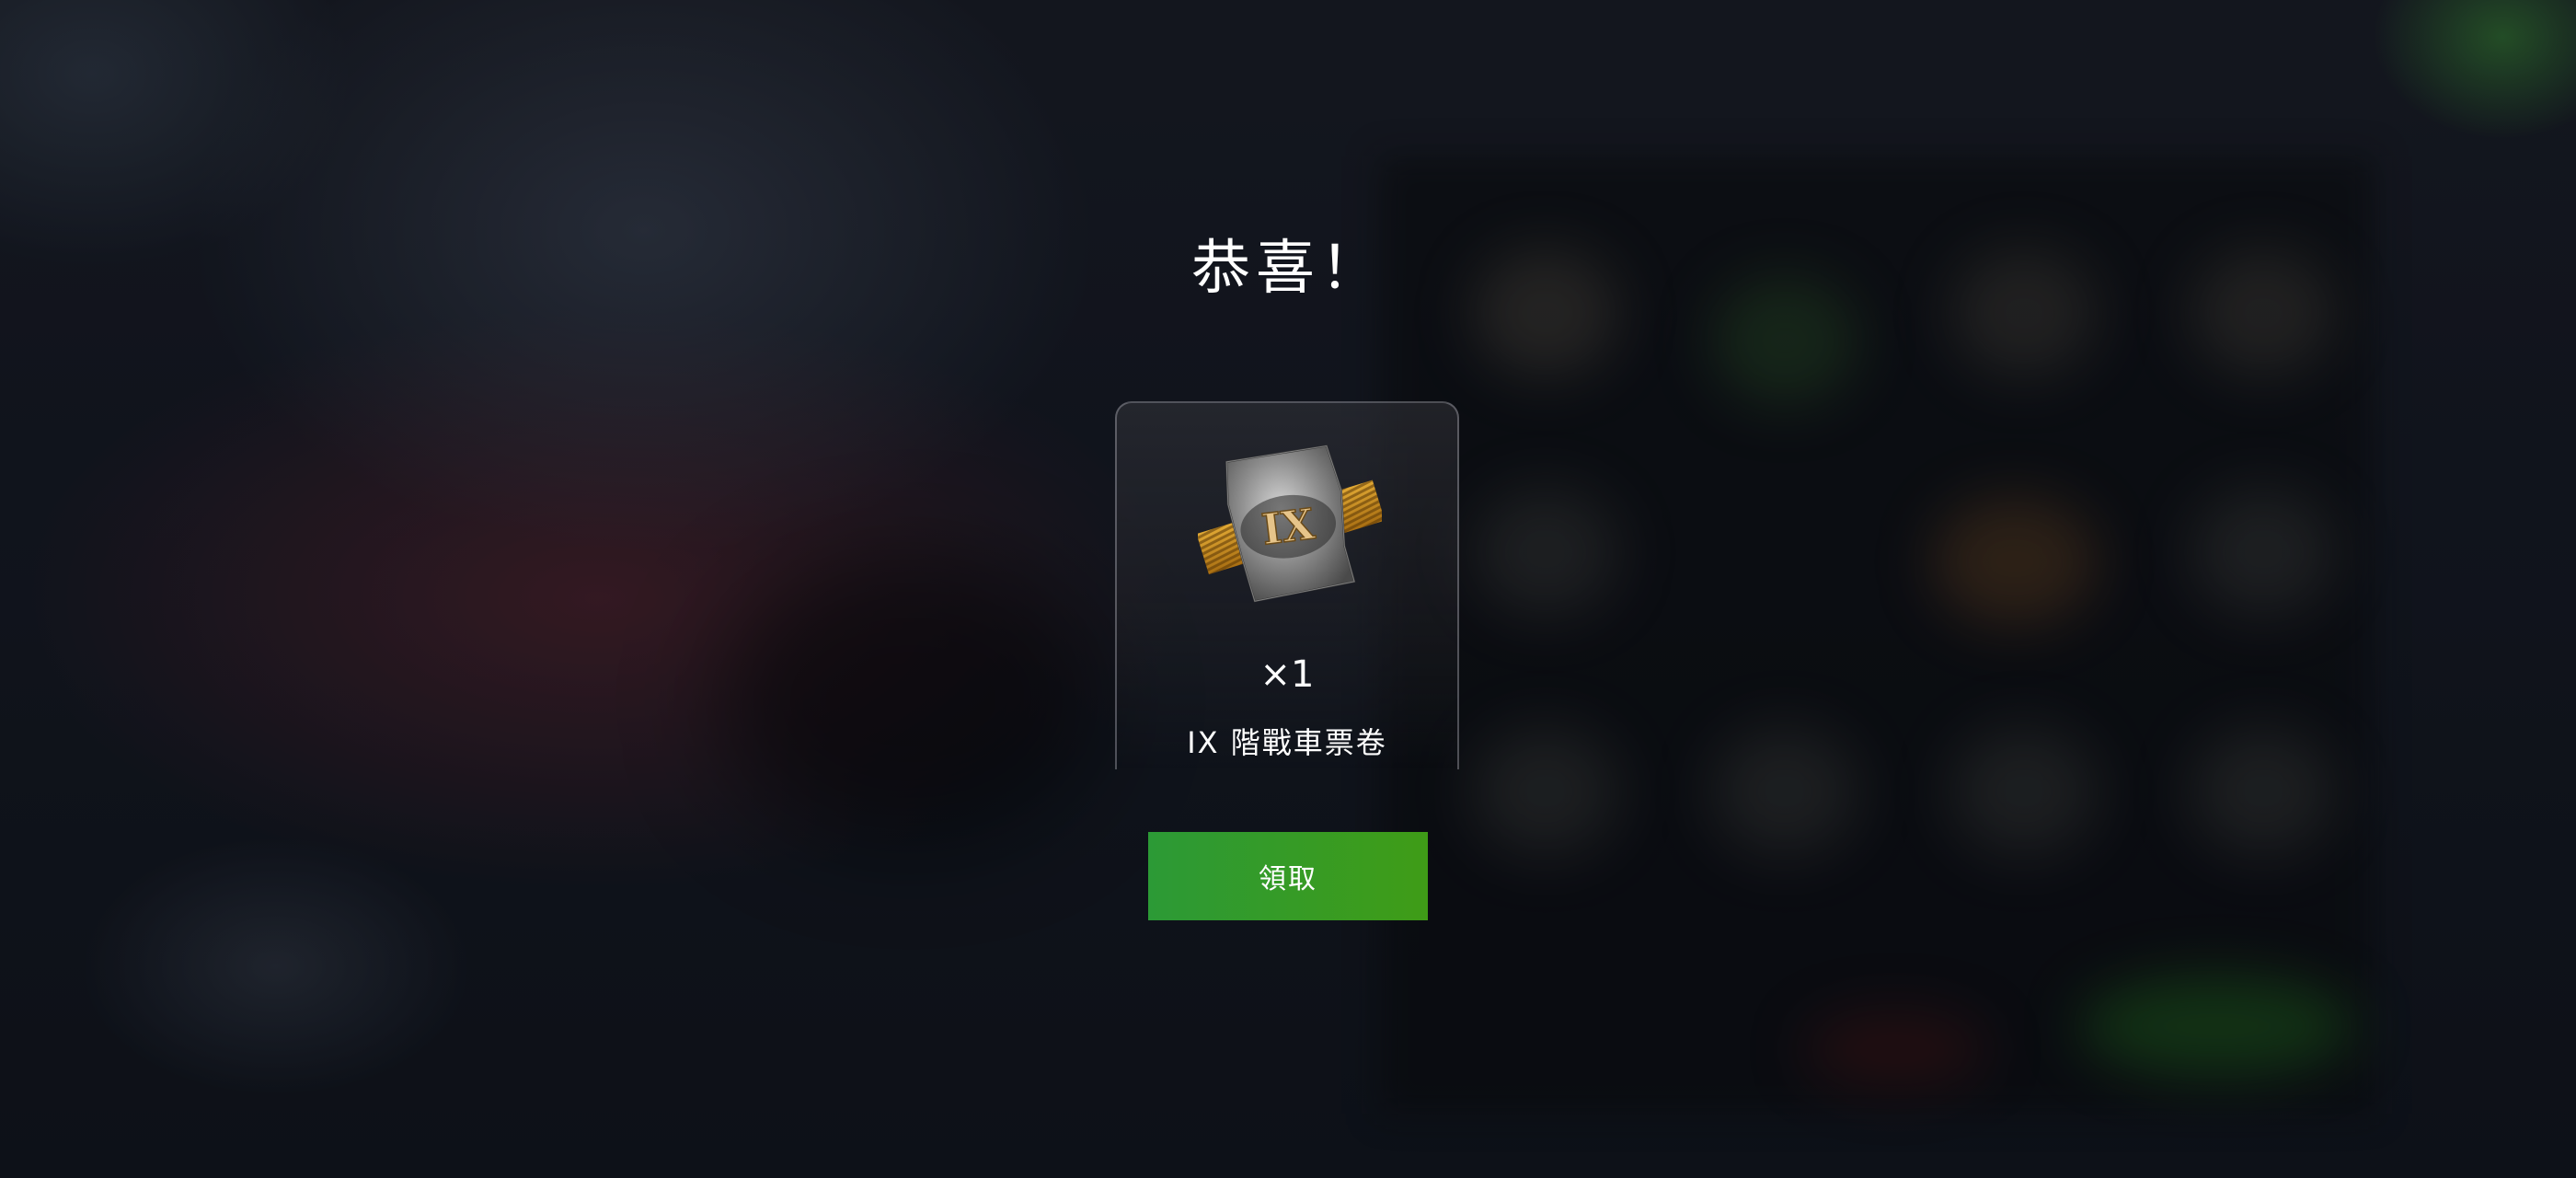  Describe the element at coordinates (1287, 674) in the screenshot. I see `reward-quantity: ×1` at that location.